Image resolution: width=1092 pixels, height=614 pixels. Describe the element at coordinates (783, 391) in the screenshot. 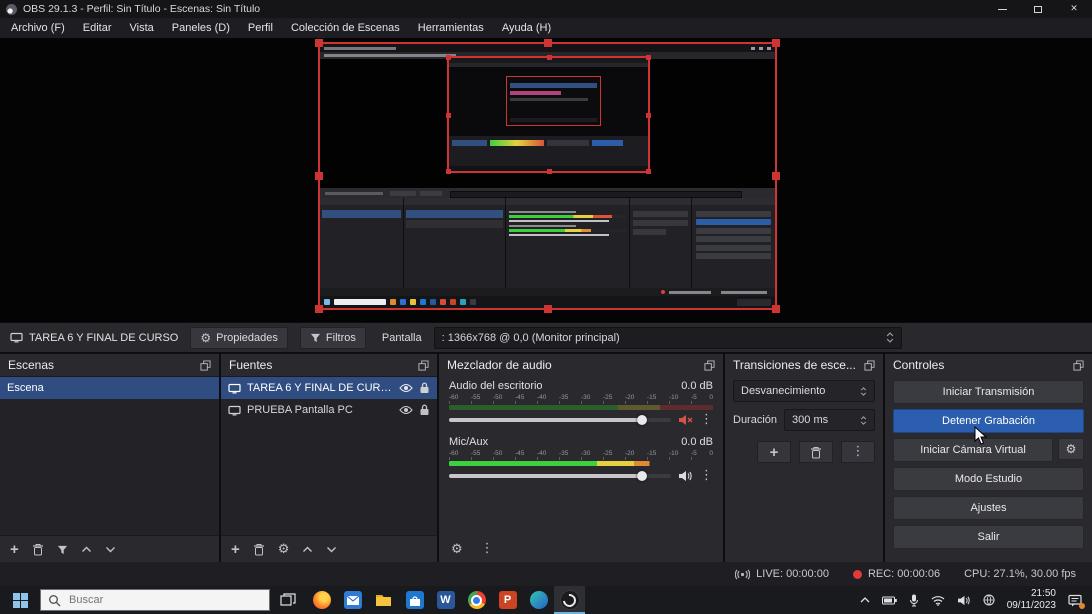

I see `transition-value: Desvanecimiento` at that location.